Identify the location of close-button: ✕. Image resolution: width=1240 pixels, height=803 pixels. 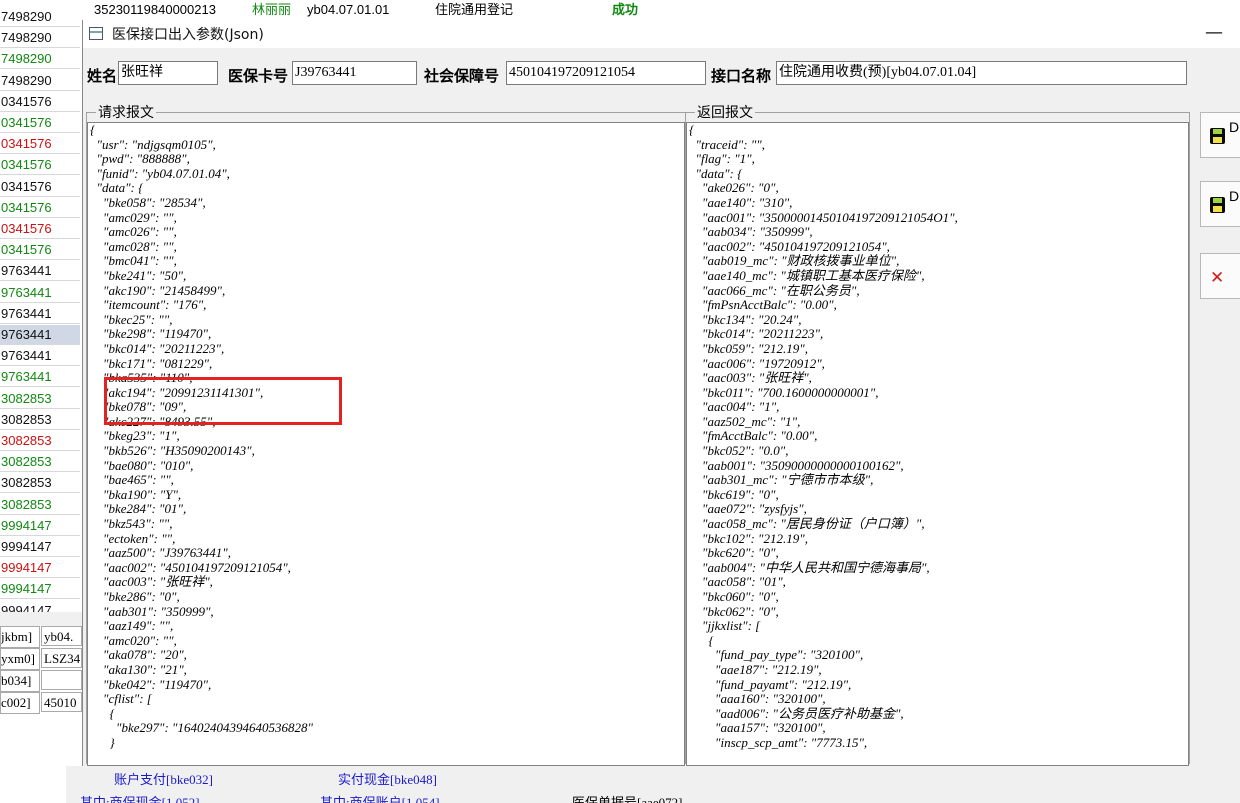
(1220, 276).